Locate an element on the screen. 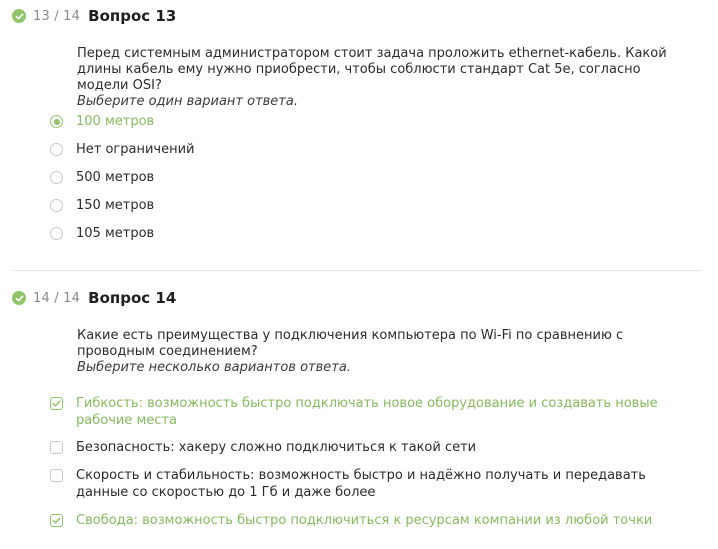  question-divider is located at coordinates (357, 270).